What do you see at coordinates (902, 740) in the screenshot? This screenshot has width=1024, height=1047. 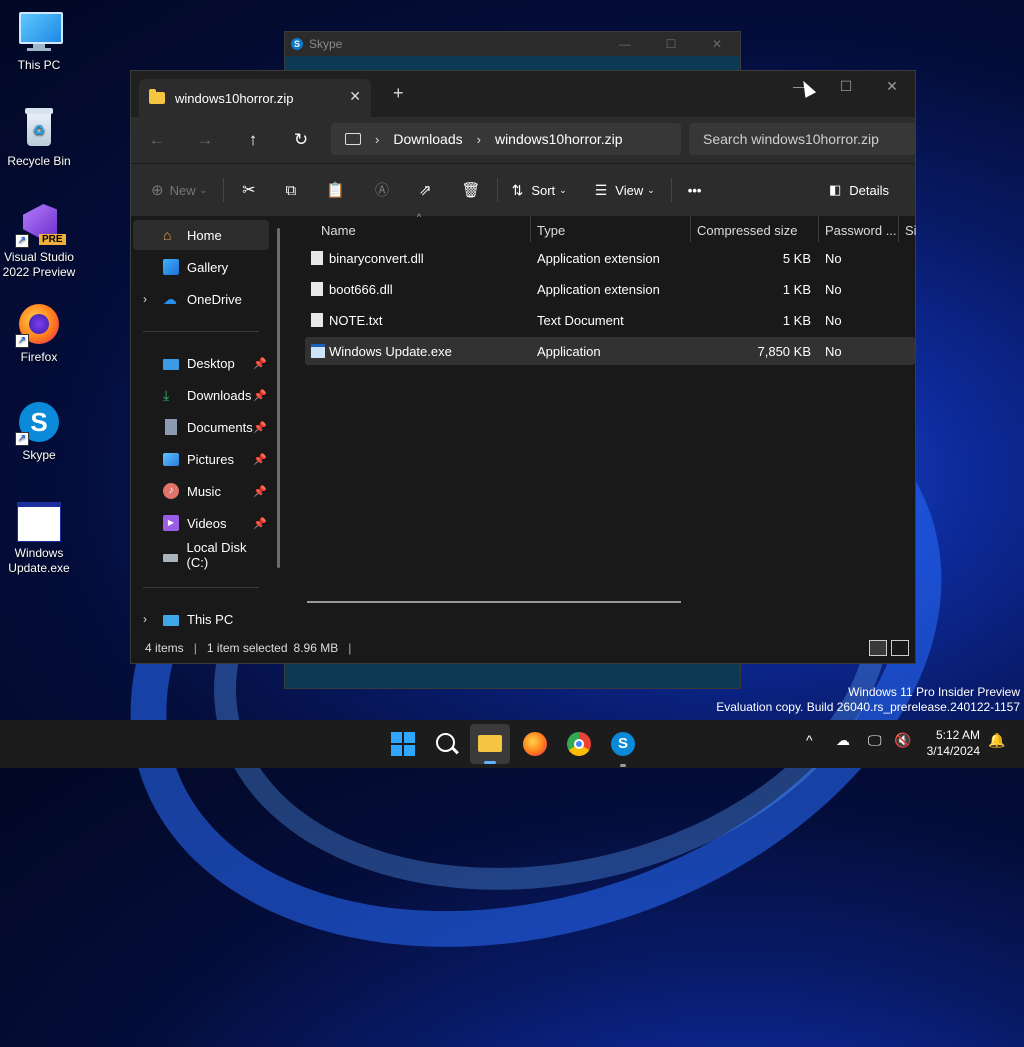 I see `speaker-muted-icon: 🔇` at bounding box center [902, 740].